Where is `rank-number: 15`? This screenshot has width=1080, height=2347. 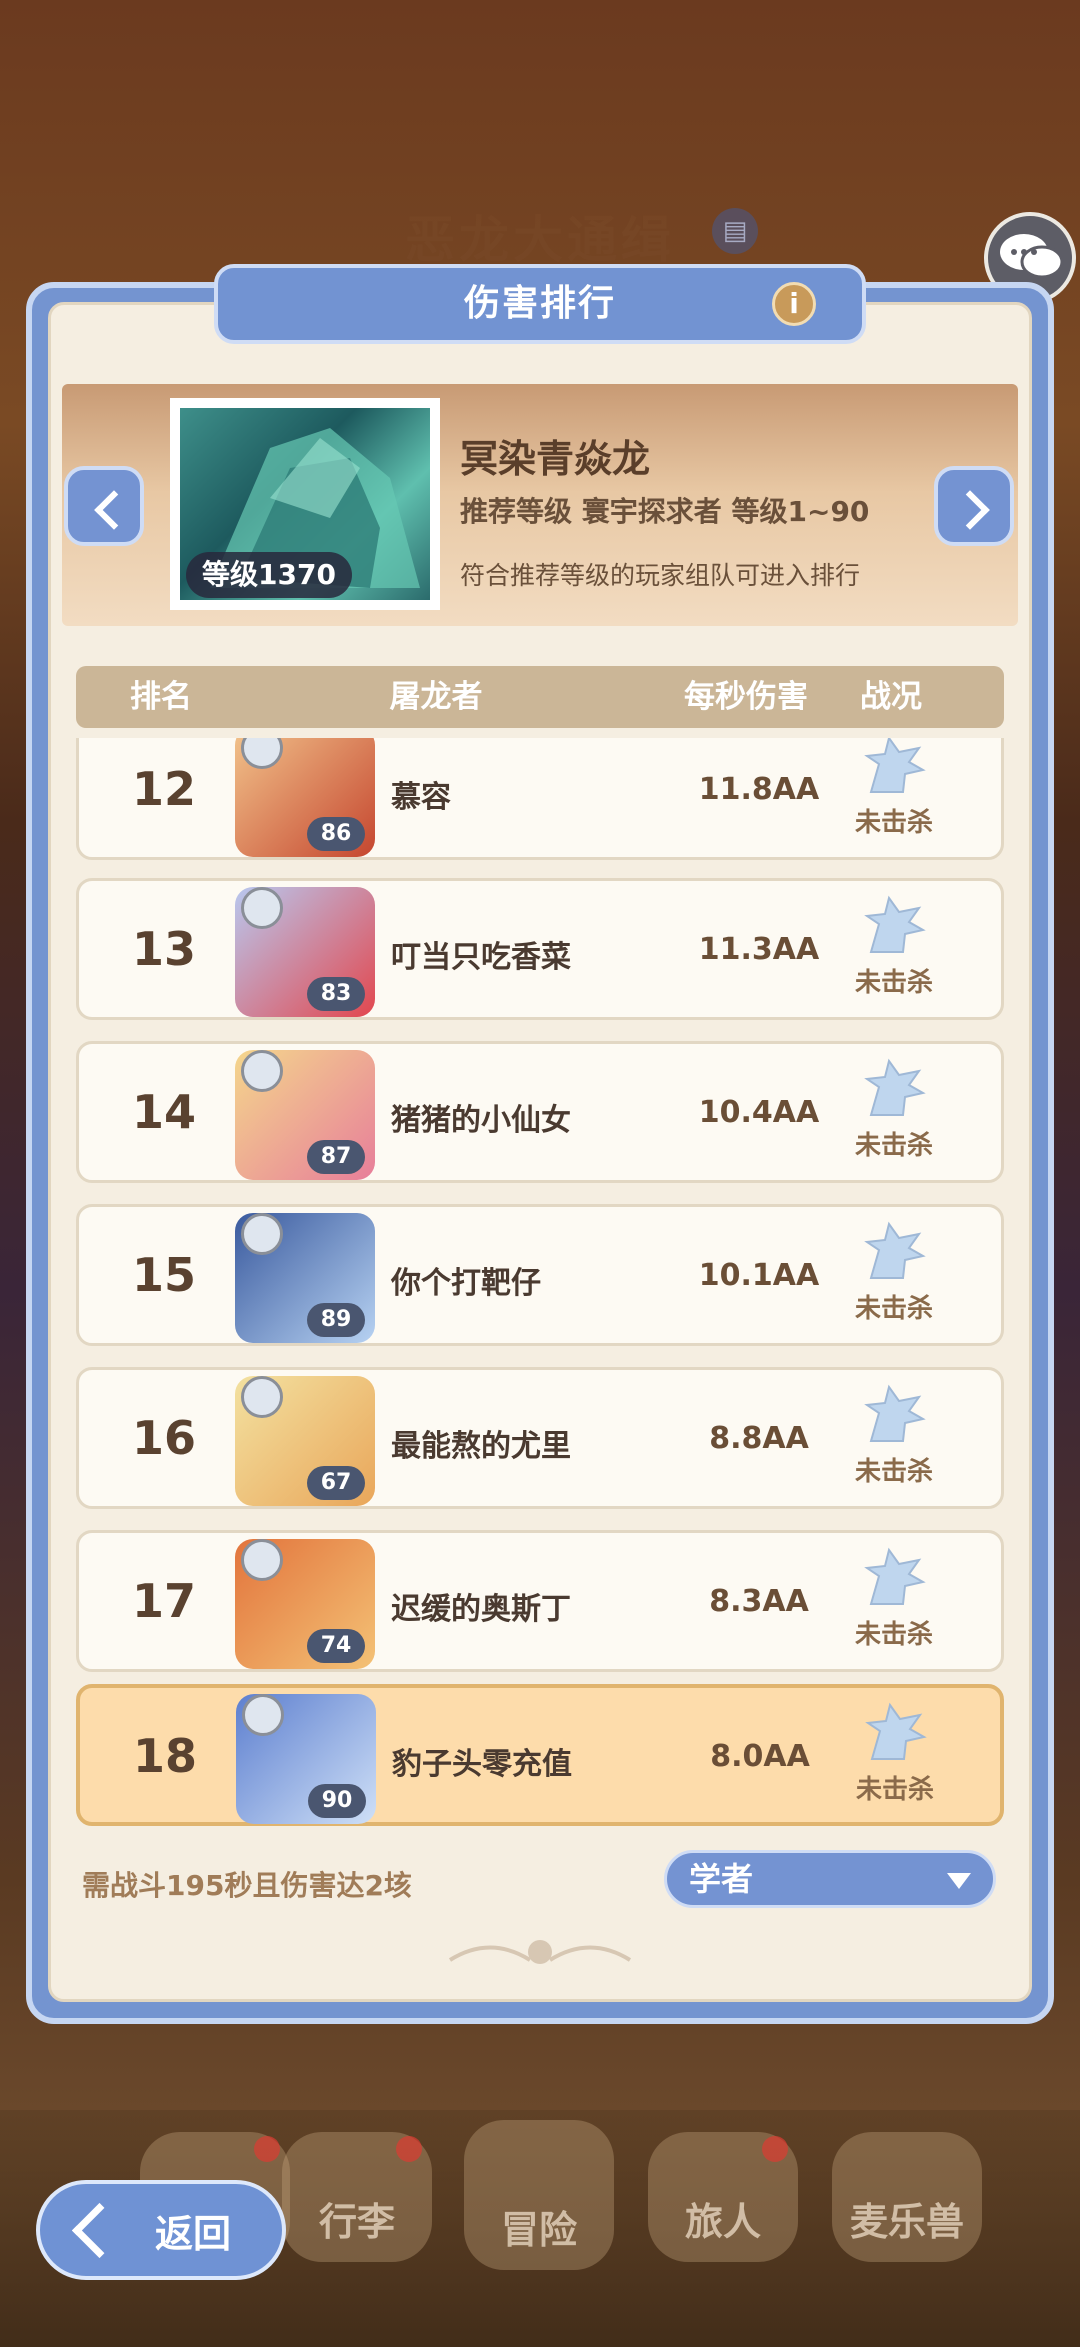 rank-number: 15 is located at coordinates (163, 1275).